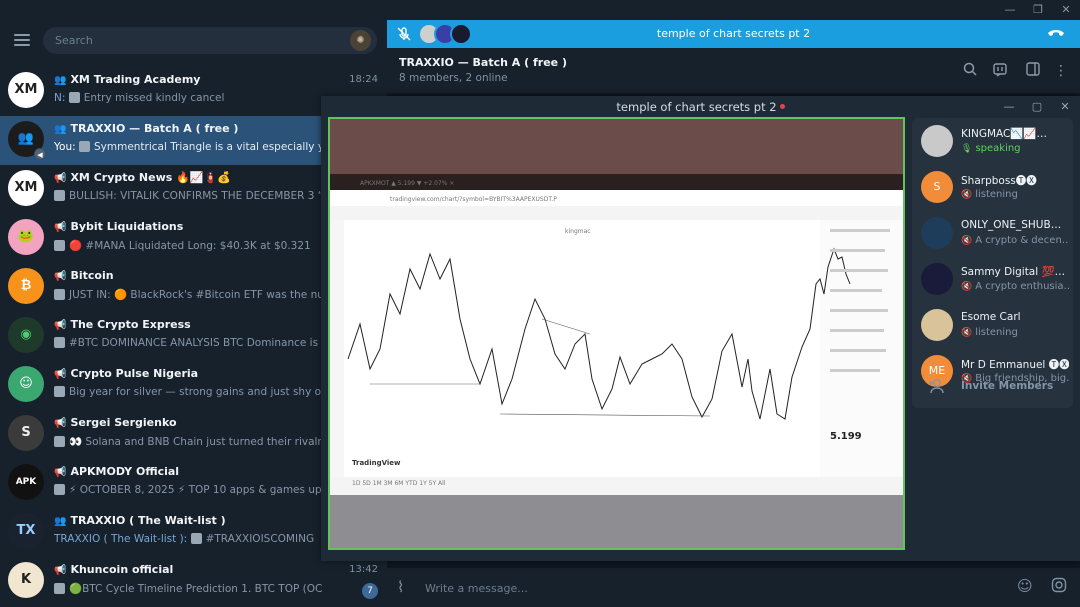 This screenshot has height=607, width=1080. Describe the element at coordinates (376, 463) in the screenshot. I see `tradingview-logo: TradingView` at that location.